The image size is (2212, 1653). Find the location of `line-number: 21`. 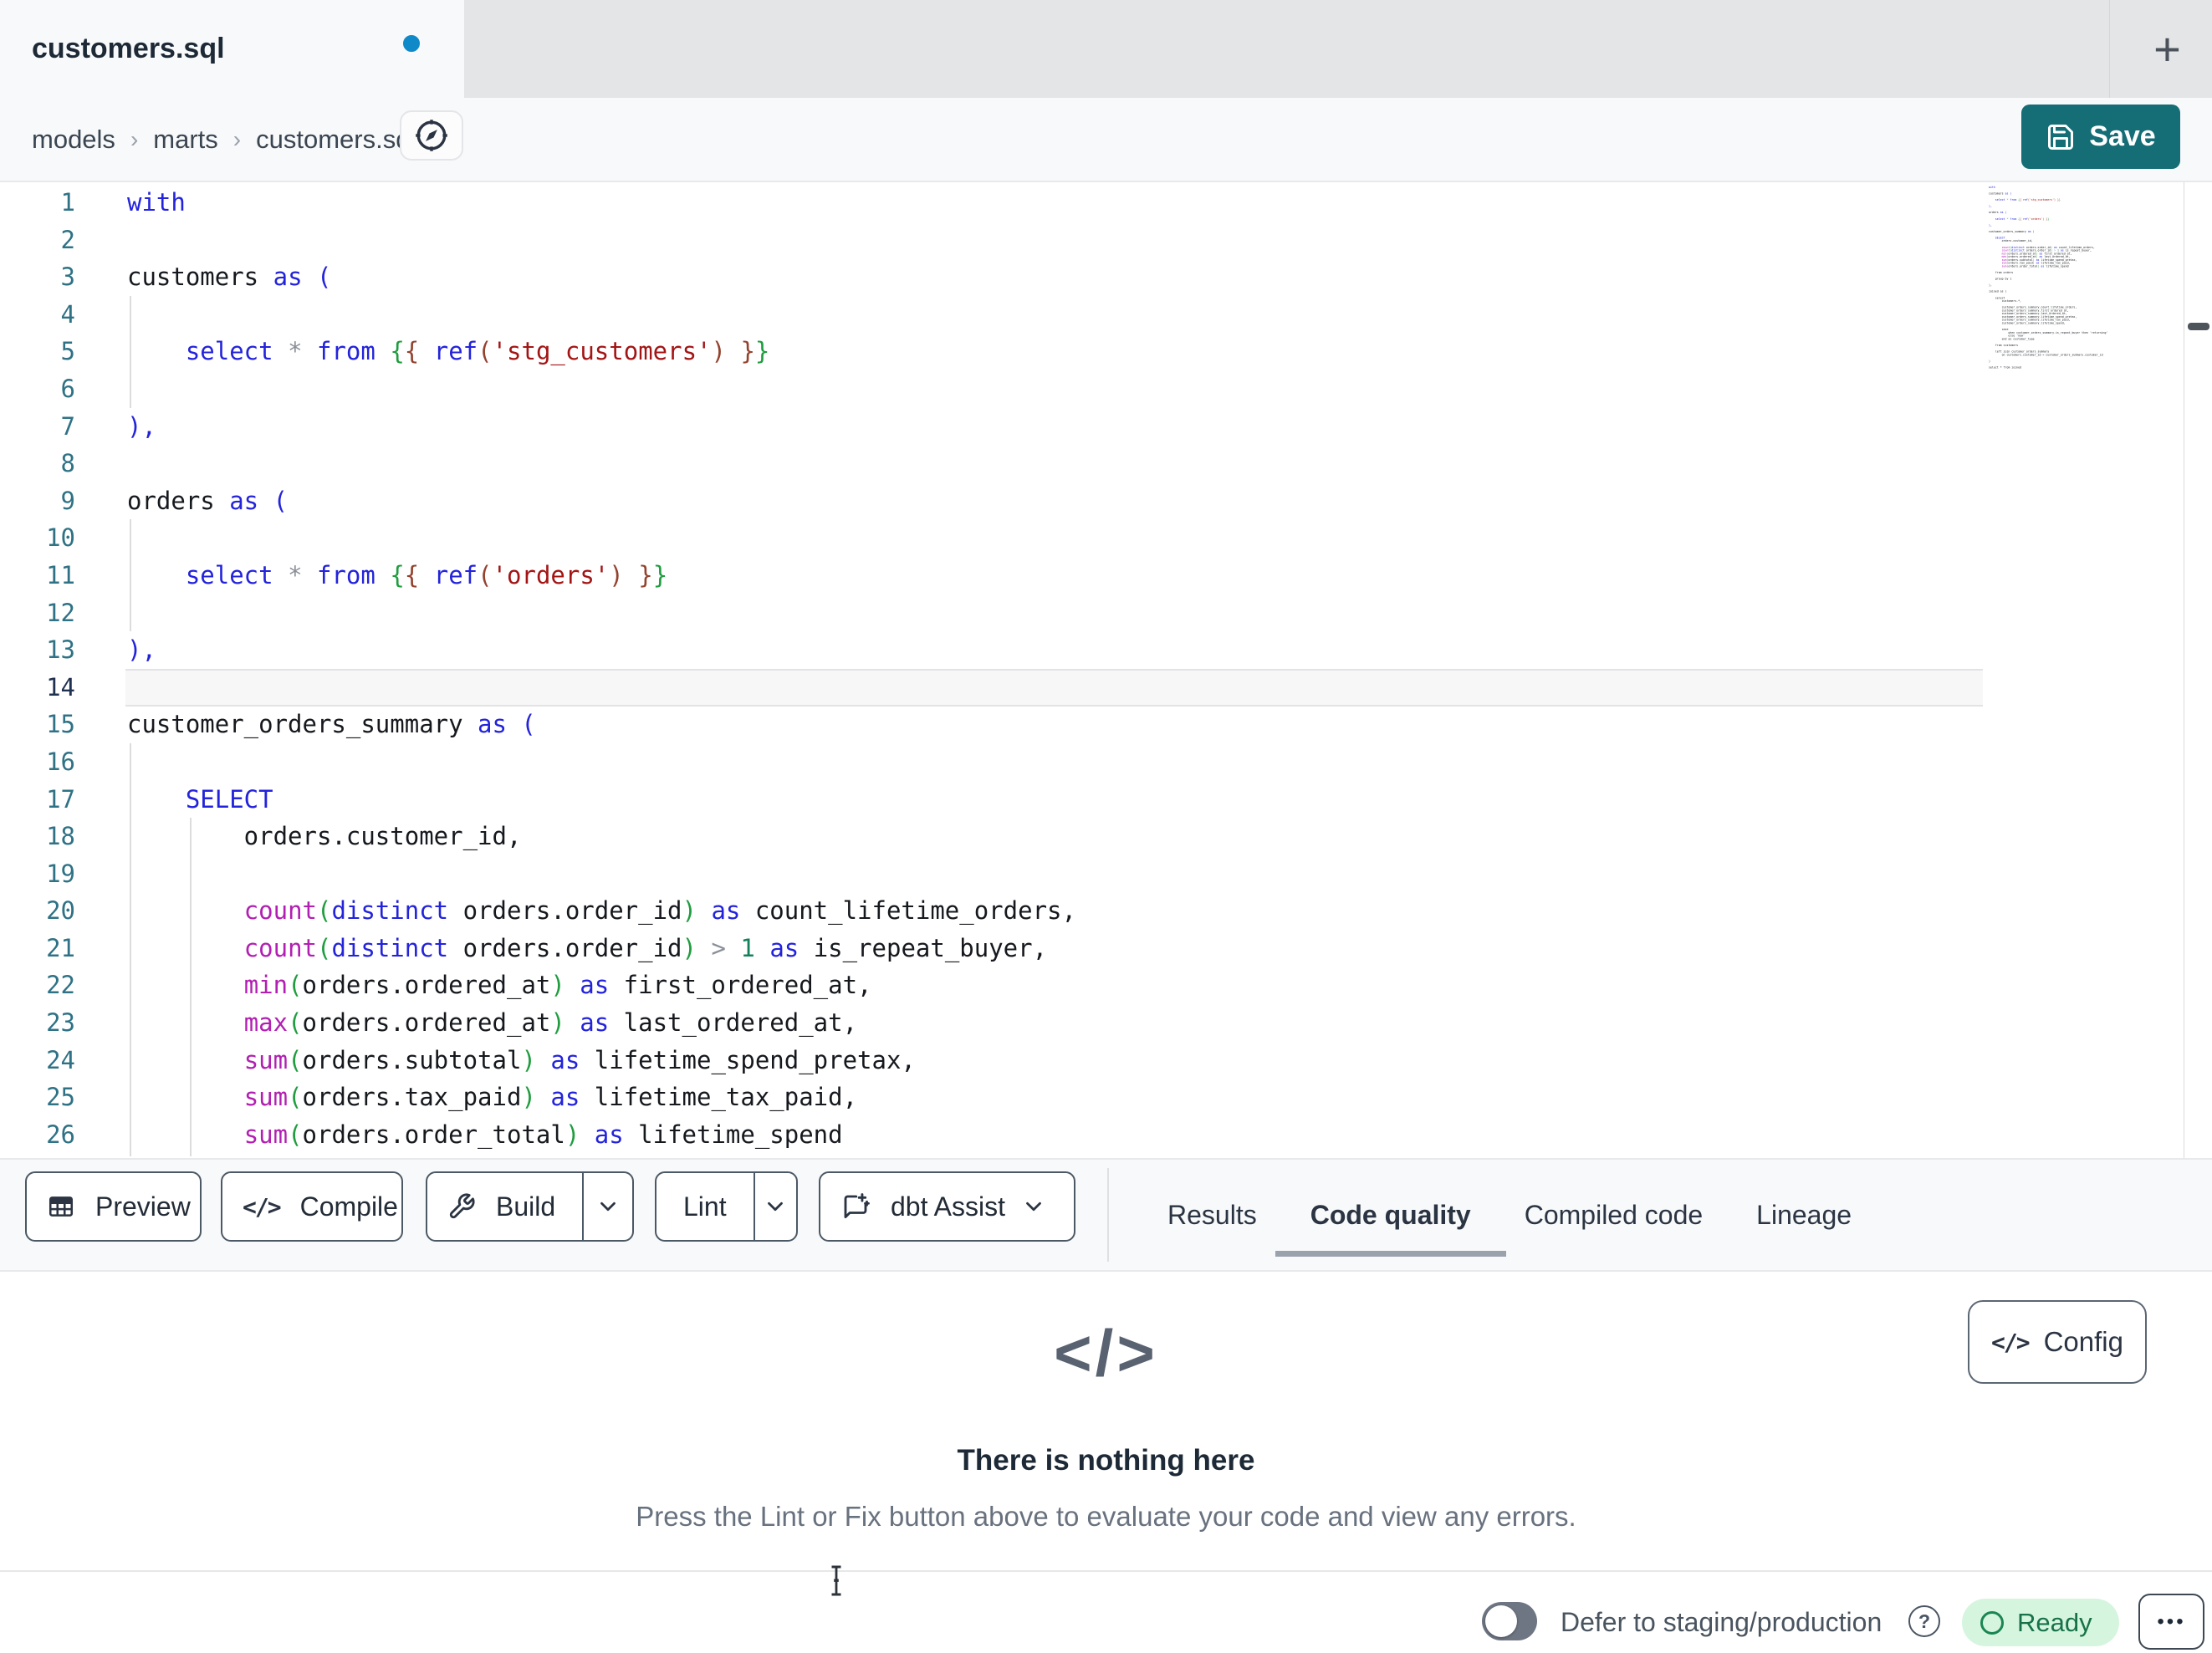

line-number: 21 is located at coordinates (60, 947).